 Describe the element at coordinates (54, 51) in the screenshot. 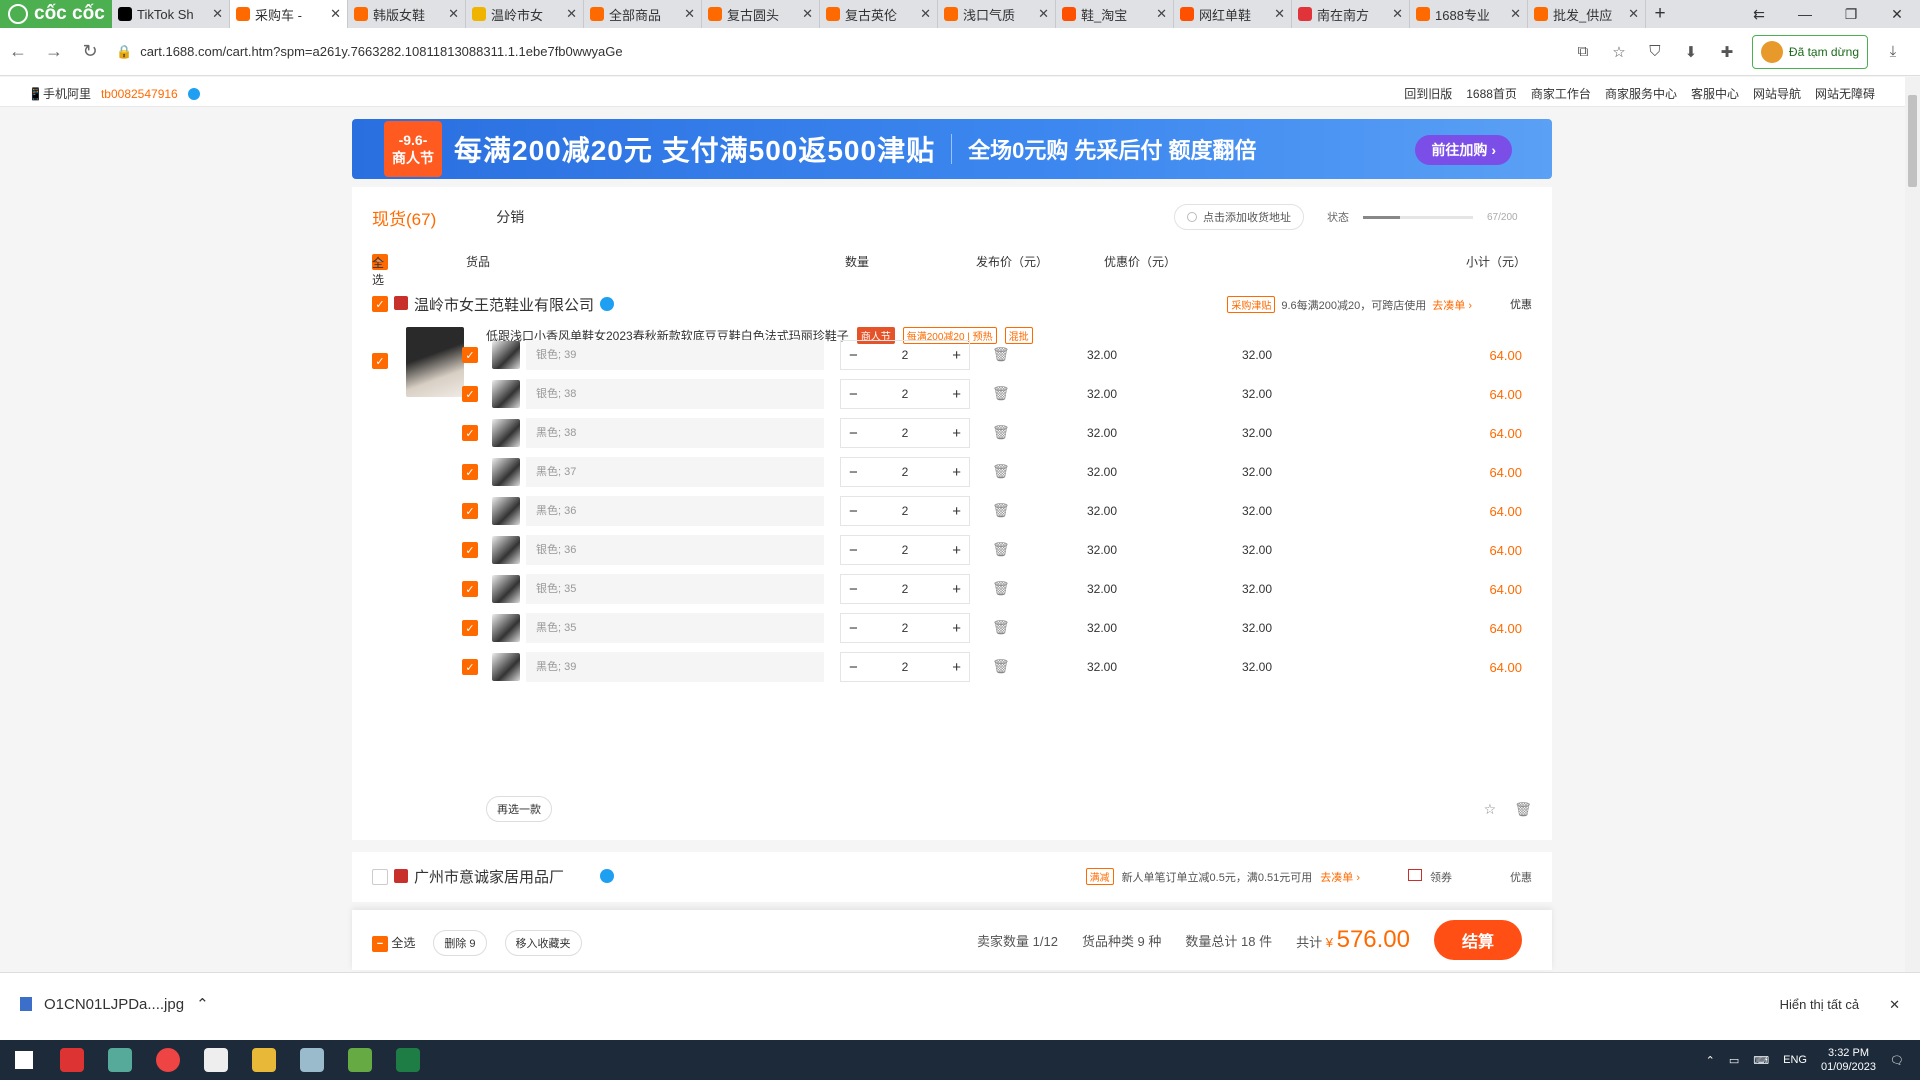

I see `forward-button: →` at that location.